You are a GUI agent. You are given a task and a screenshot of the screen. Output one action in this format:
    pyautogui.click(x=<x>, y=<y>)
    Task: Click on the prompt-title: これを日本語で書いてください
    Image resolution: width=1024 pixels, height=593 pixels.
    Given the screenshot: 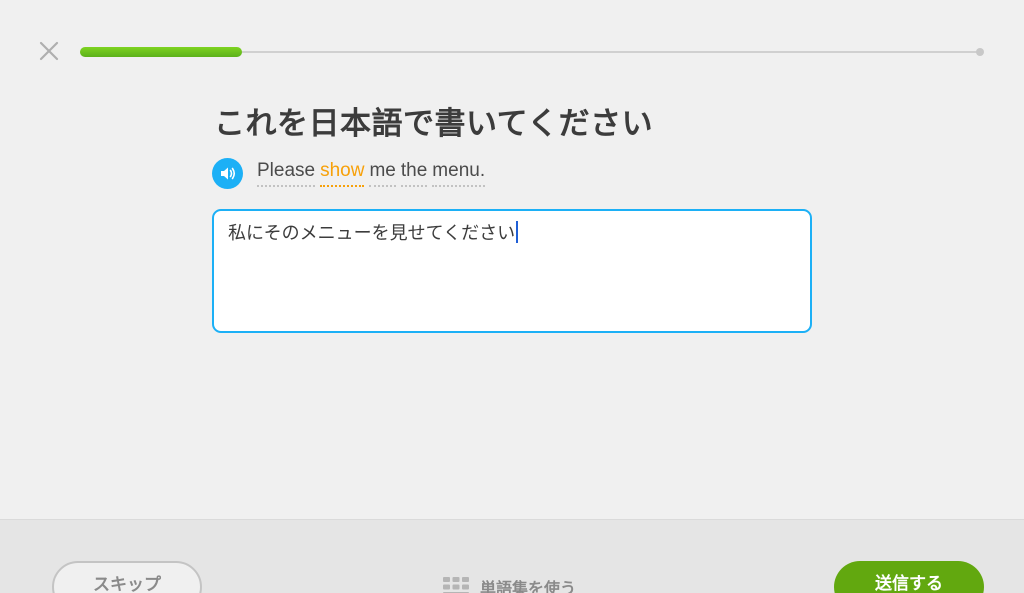 What is the action you would take?
    pyautogui.click(x=434, y=124)
    